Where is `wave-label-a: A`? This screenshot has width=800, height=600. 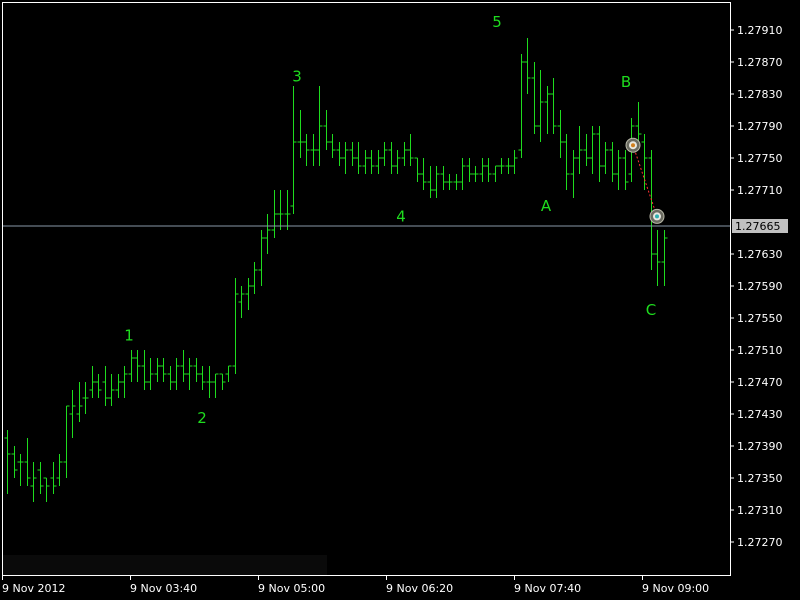
wave-label-a: A is located at coordinates (546, 206).